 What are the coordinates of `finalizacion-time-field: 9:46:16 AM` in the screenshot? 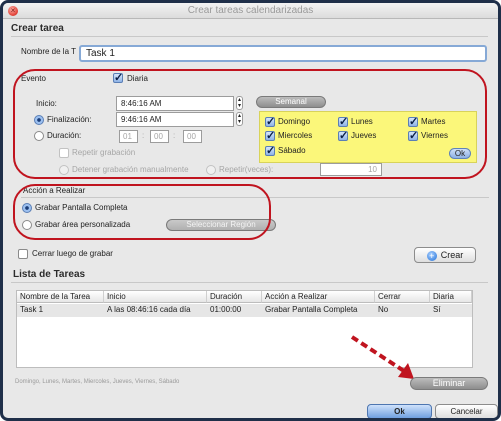 It's located at (175, 119).